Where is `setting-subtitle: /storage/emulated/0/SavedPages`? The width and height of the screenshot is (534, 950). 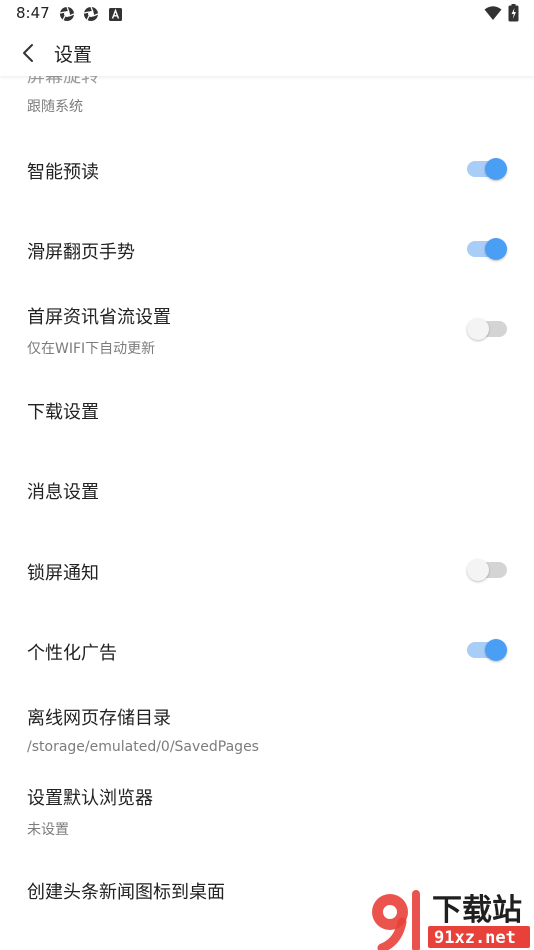
setting-subtitle: /storage/emulated/0/SavedPages is located at coordinates (143, 747).